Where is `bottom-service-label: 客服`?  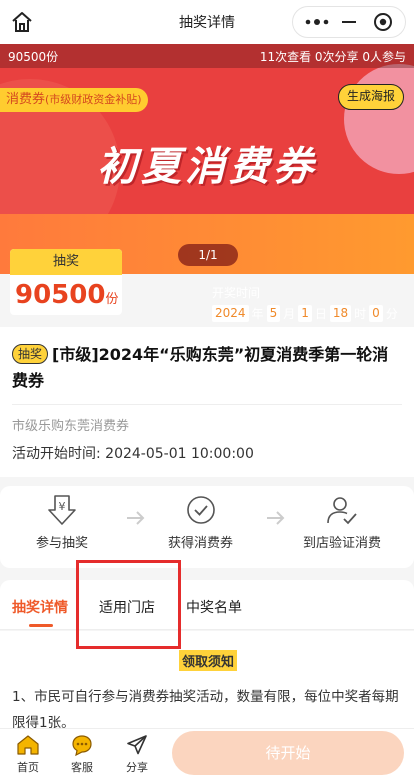 bottom-service-label: 客服 is located at coordinates (82, 767).